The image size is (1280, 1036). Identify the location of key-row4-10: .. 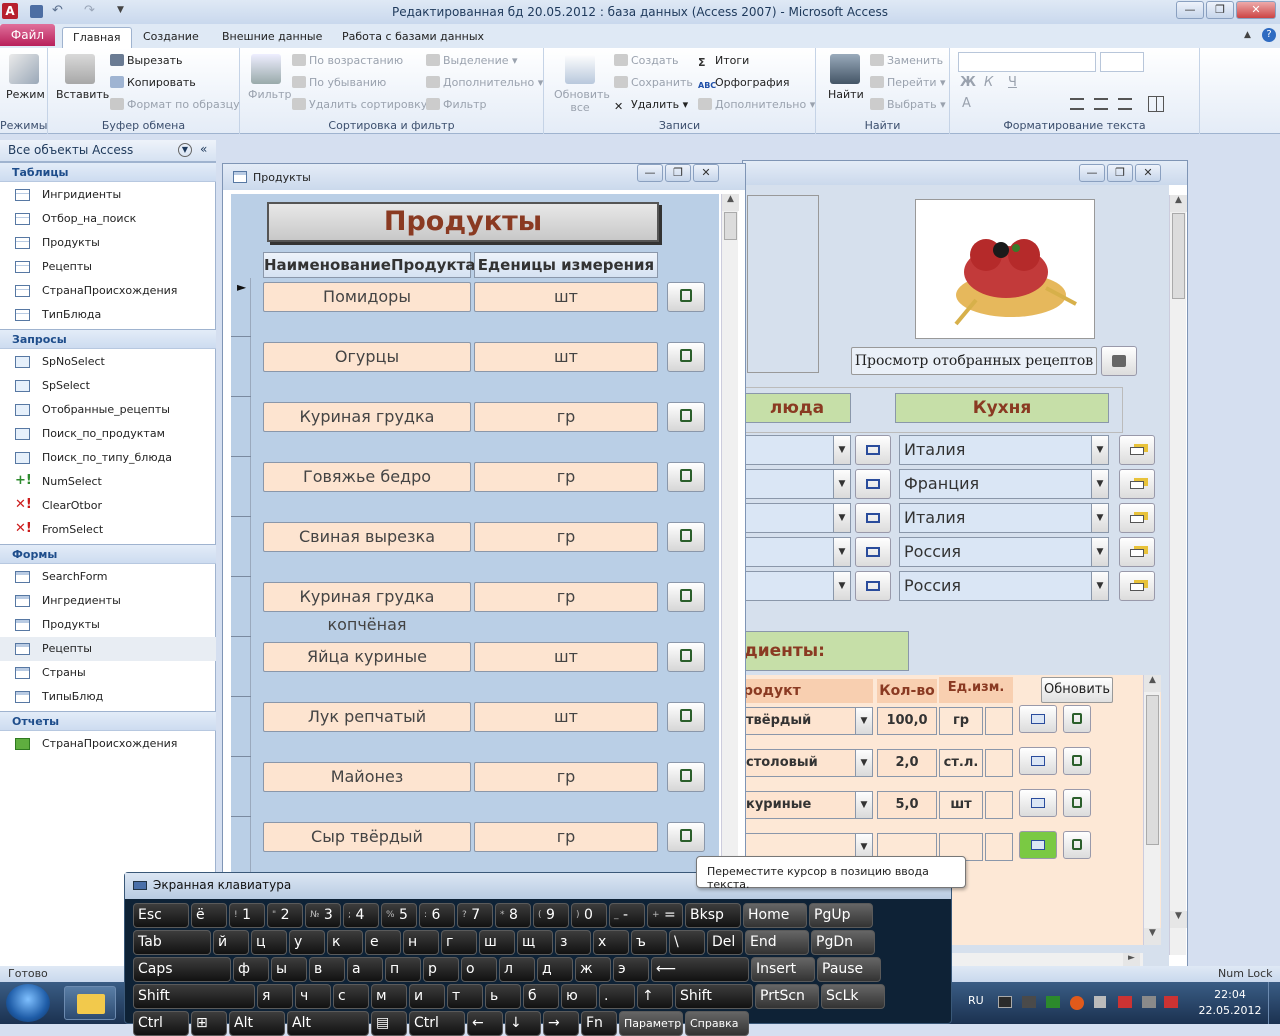
(617, 996).